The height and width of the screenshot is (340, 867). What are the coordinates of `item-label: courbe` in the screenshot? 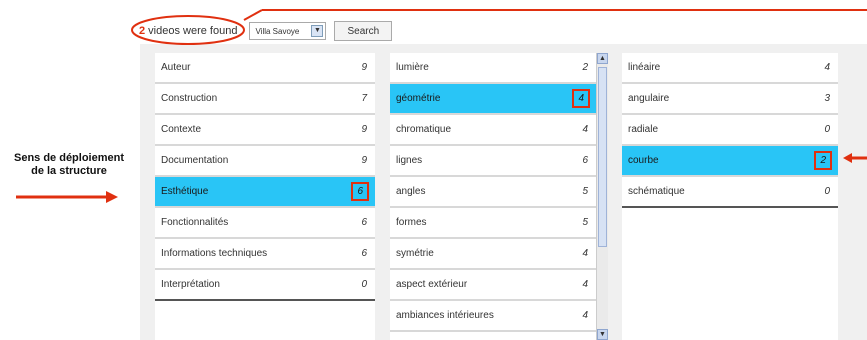 It's located at (643, 160).